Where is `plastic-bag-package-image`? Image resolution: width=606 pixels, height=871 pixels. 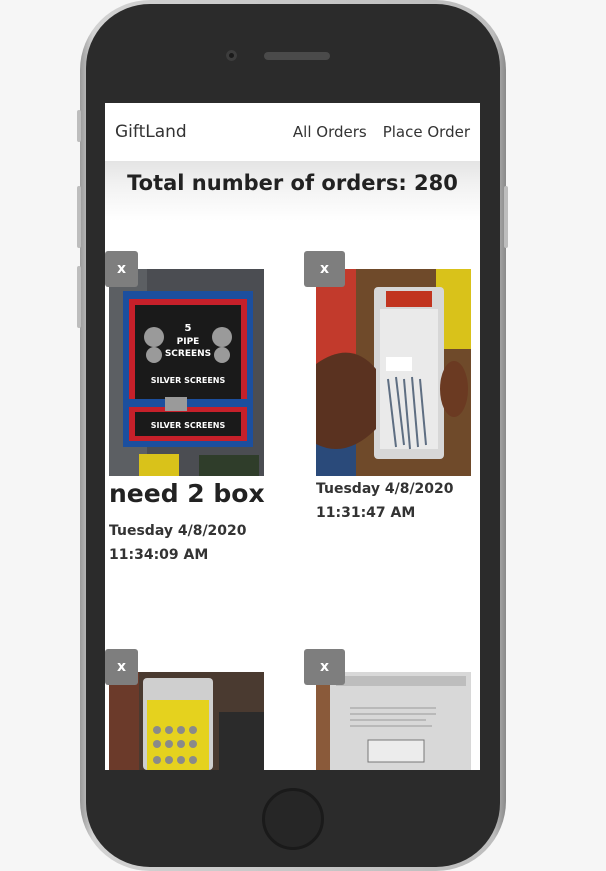
plastic-bag-package-image is located at coordinates (393, 721).